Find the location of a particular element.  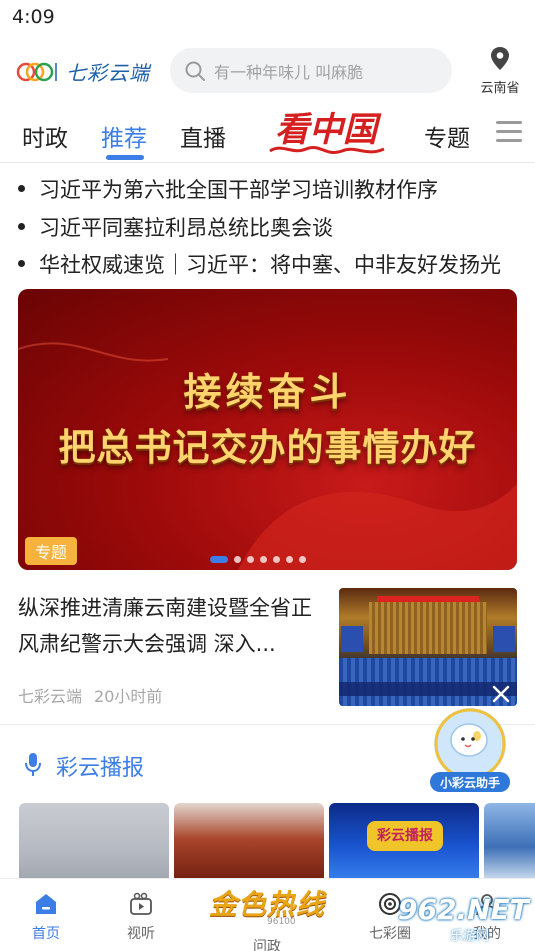

tab-recommended: 推荐 is located at coordinates (124, 136).